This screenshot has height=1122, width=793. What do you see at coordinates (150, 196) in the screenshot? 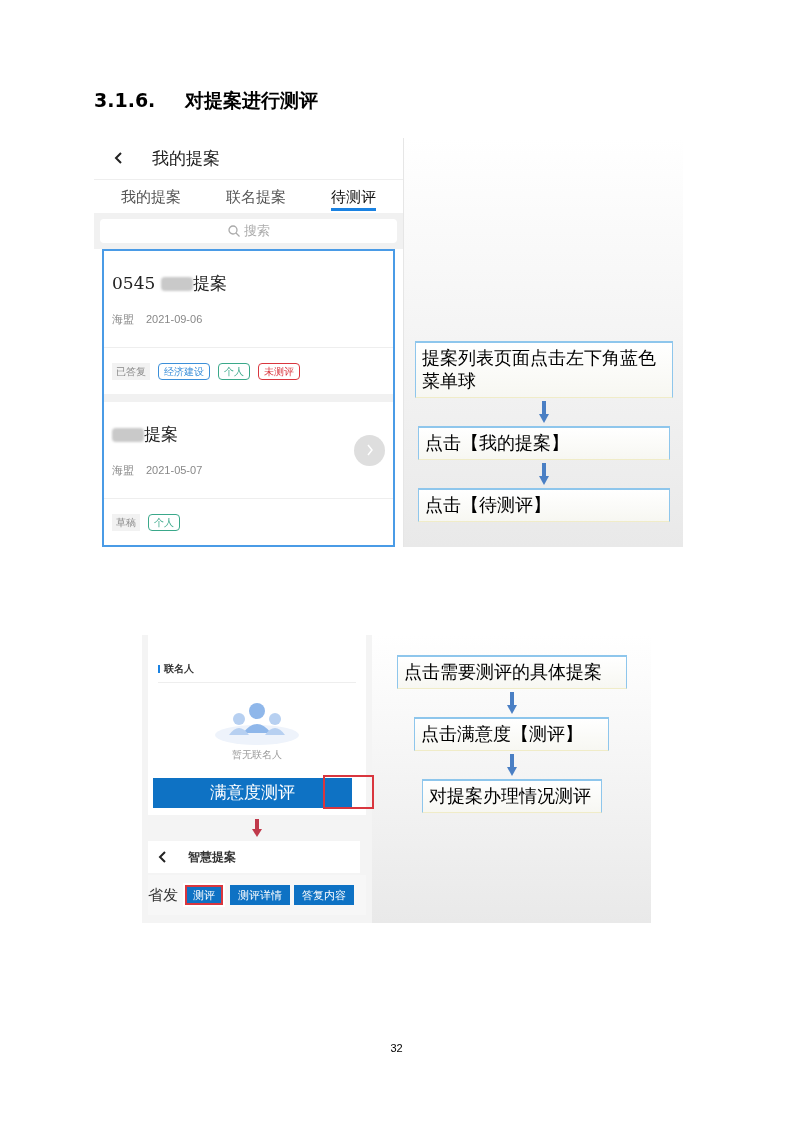
I see `tab: 我的提案` at bounding box center [150, 196].